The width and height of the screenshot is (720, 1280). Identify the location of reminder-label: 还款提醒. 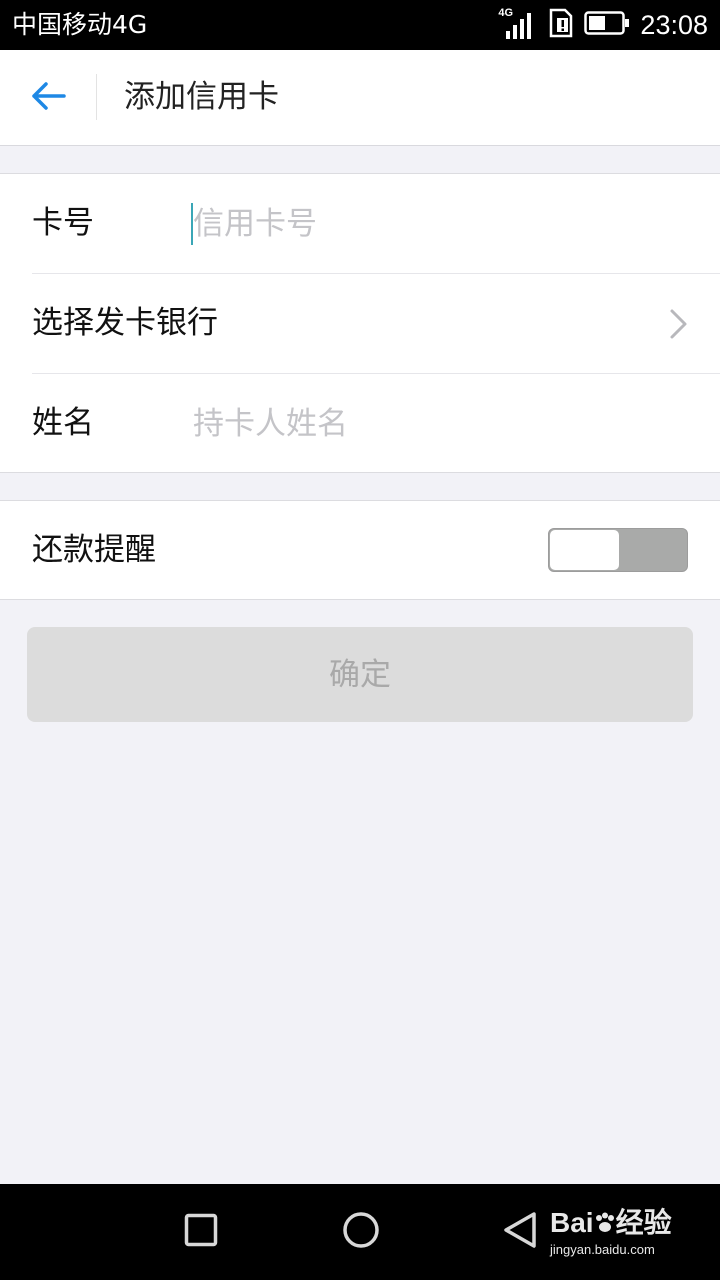
(94, 550).